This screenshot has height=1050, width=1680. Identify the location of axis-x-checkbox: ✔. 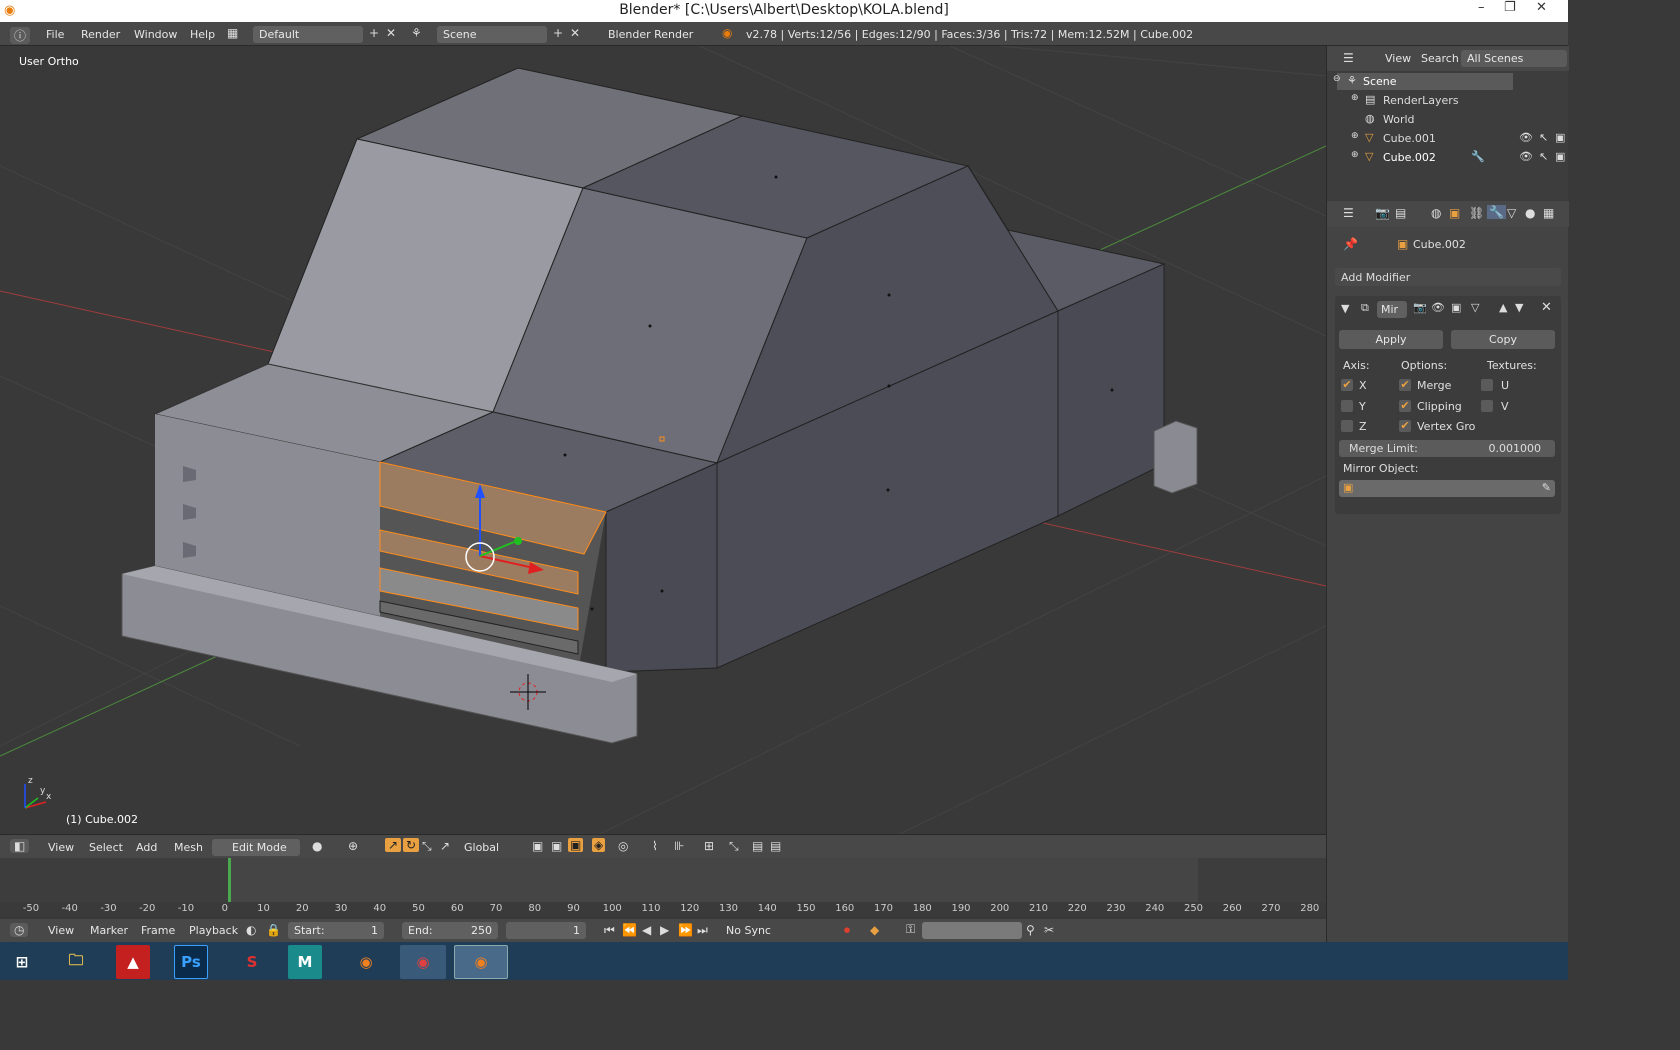
(1347, 385).